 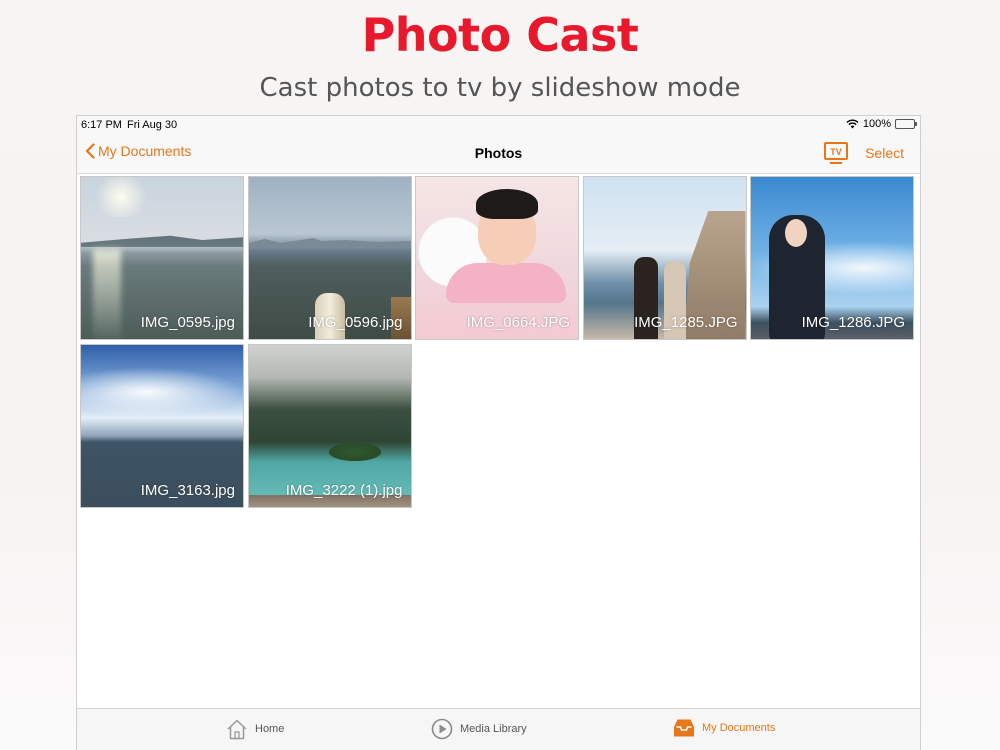 I want to click on cast-tv-button: TV, so click(x=836, y=155).